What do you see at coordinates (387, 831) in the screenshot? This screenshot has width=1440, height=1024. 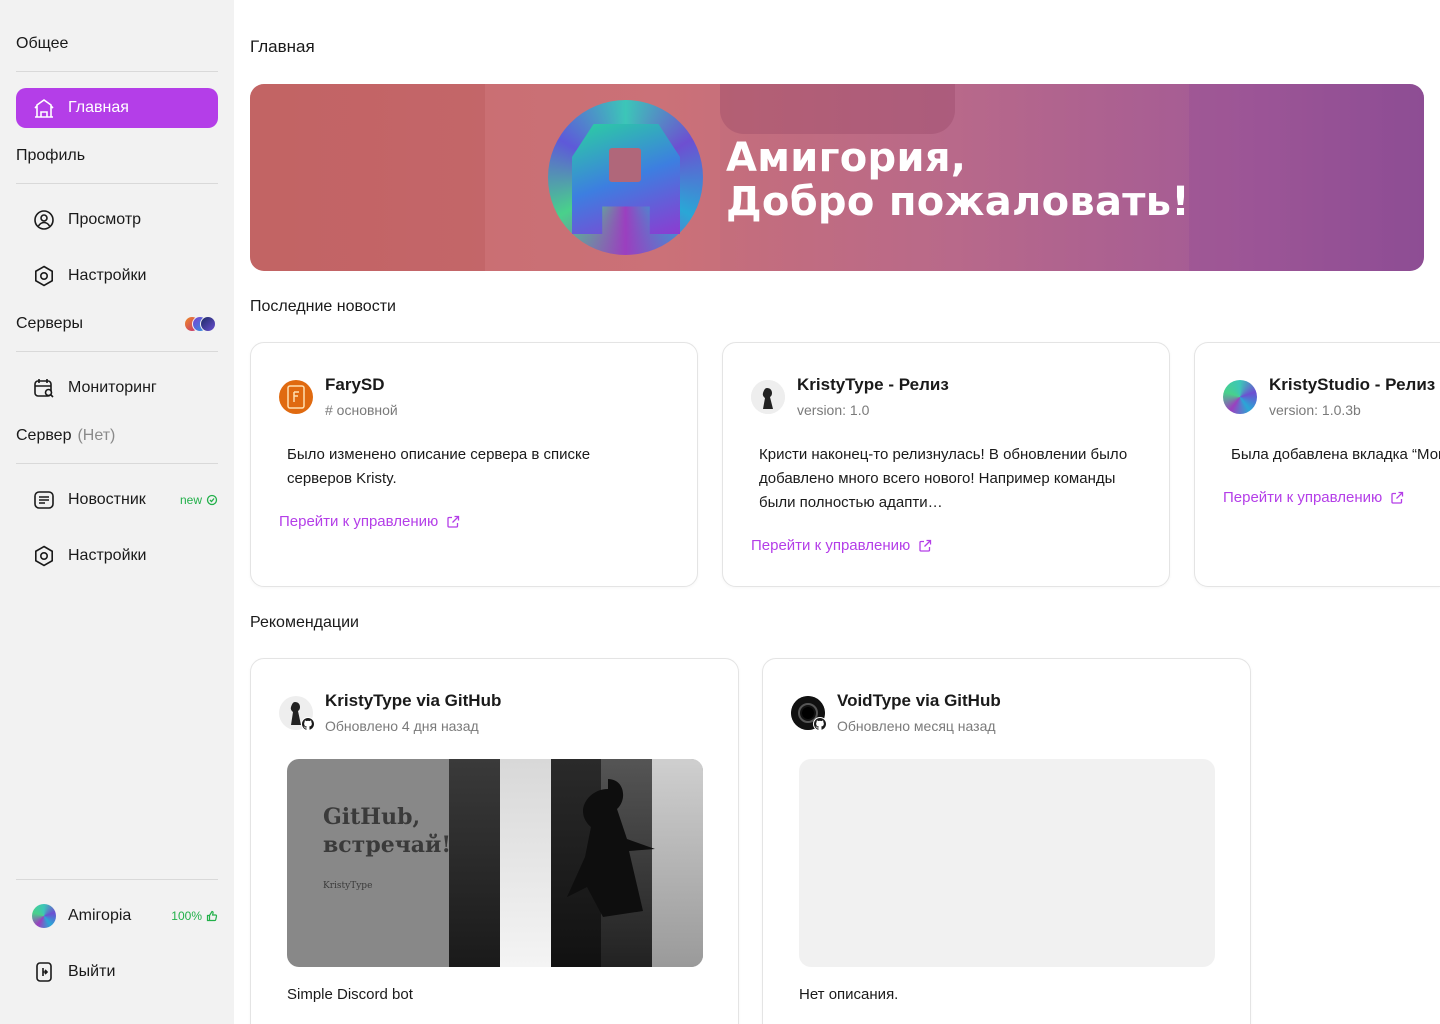 I see `repo-image-title: GitHub, встречай!` at bounding box center [387, 831].